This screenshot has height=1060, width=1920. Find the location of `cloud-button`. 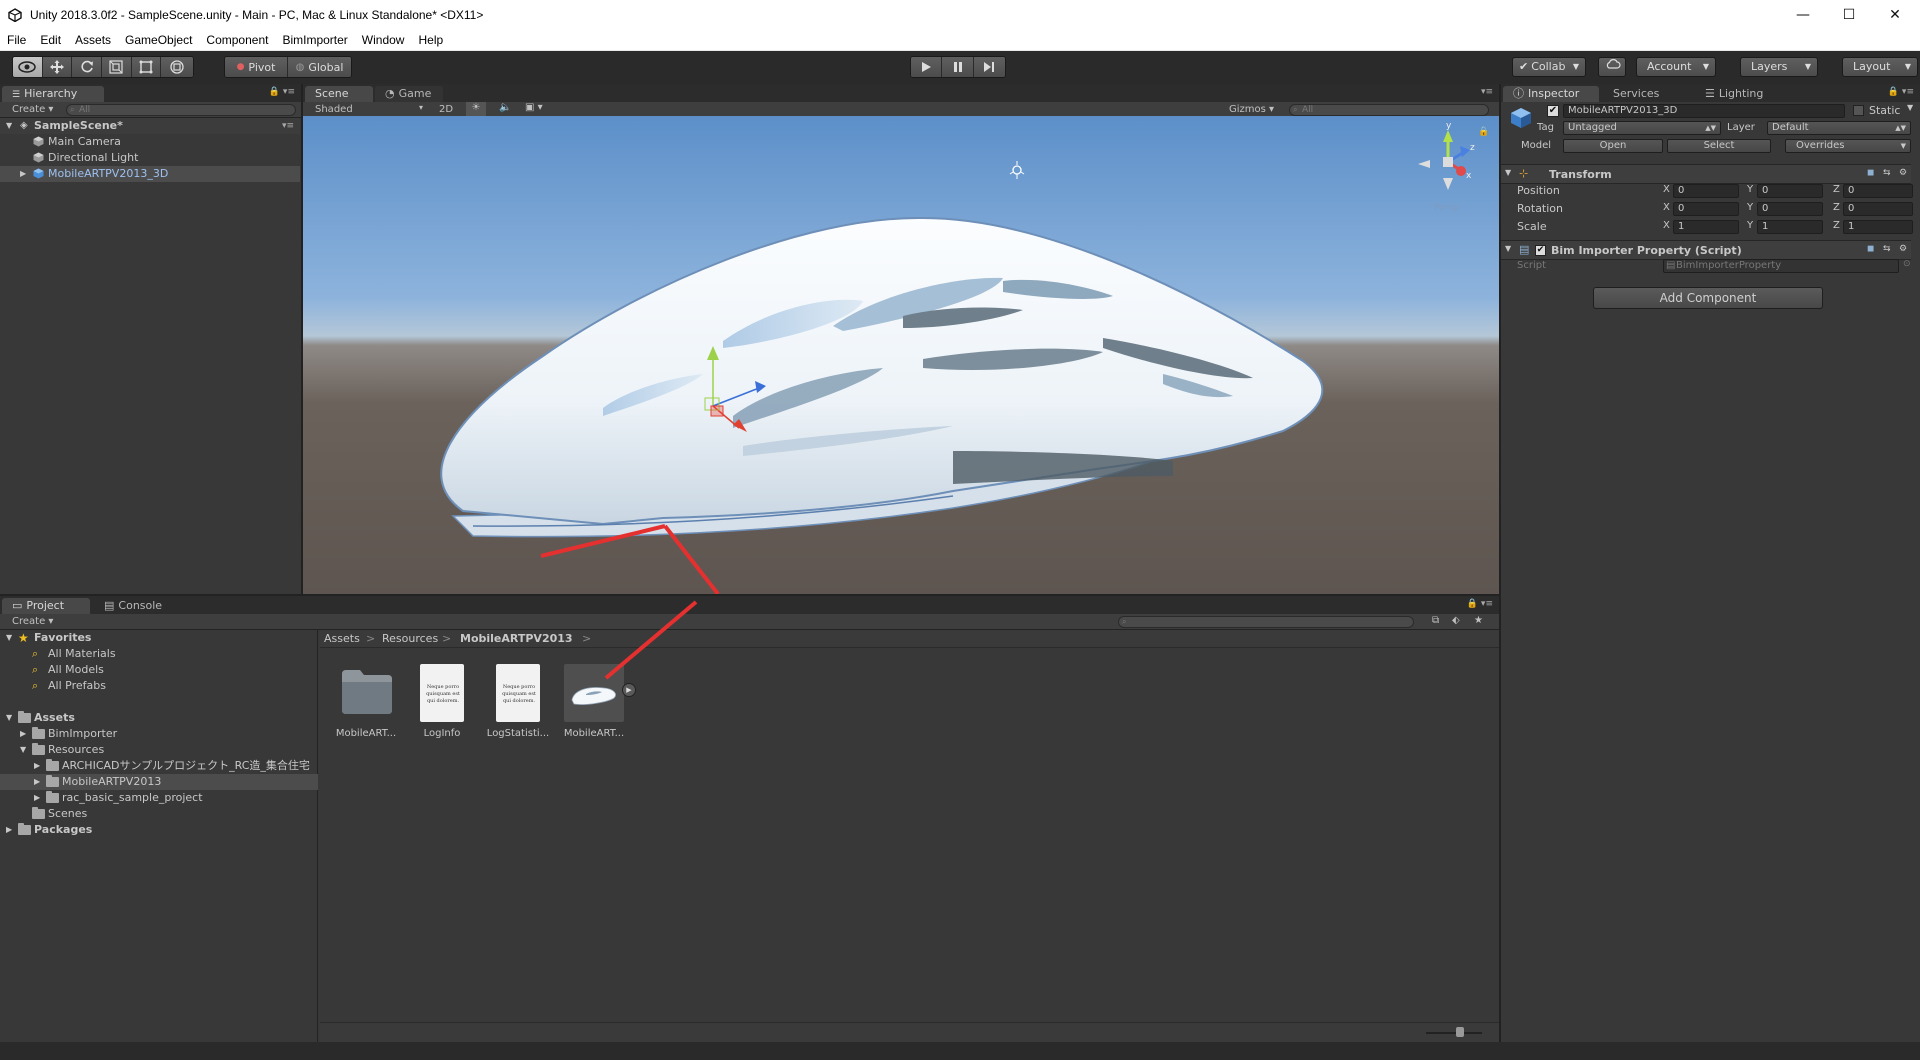

cloud-button is located at coordinates (1612, 67).